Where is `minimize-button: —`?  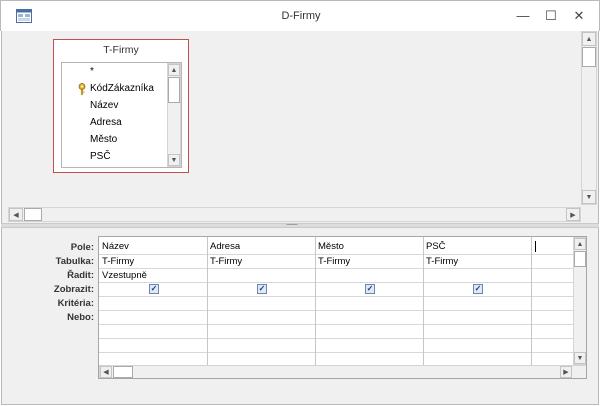
minimize-button: — is located at coordinates (523, 16).